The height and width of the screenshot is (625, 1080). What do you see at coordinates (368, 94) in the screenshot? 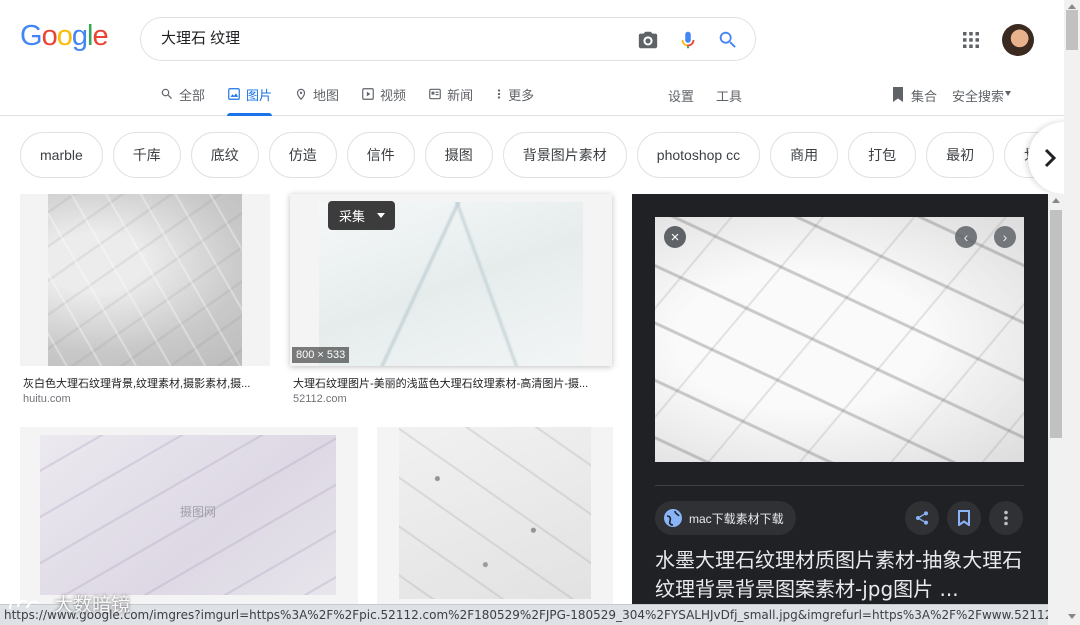
I see `play-icon` at bounding box center [368, 94].